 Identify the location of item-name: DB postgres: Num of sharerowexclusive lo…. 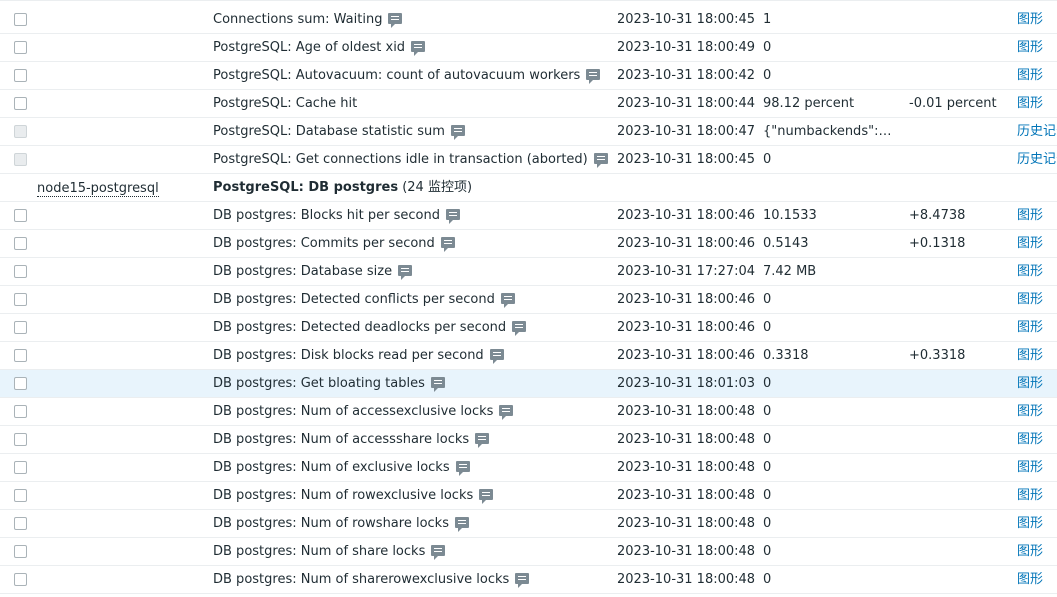
(371, 579).